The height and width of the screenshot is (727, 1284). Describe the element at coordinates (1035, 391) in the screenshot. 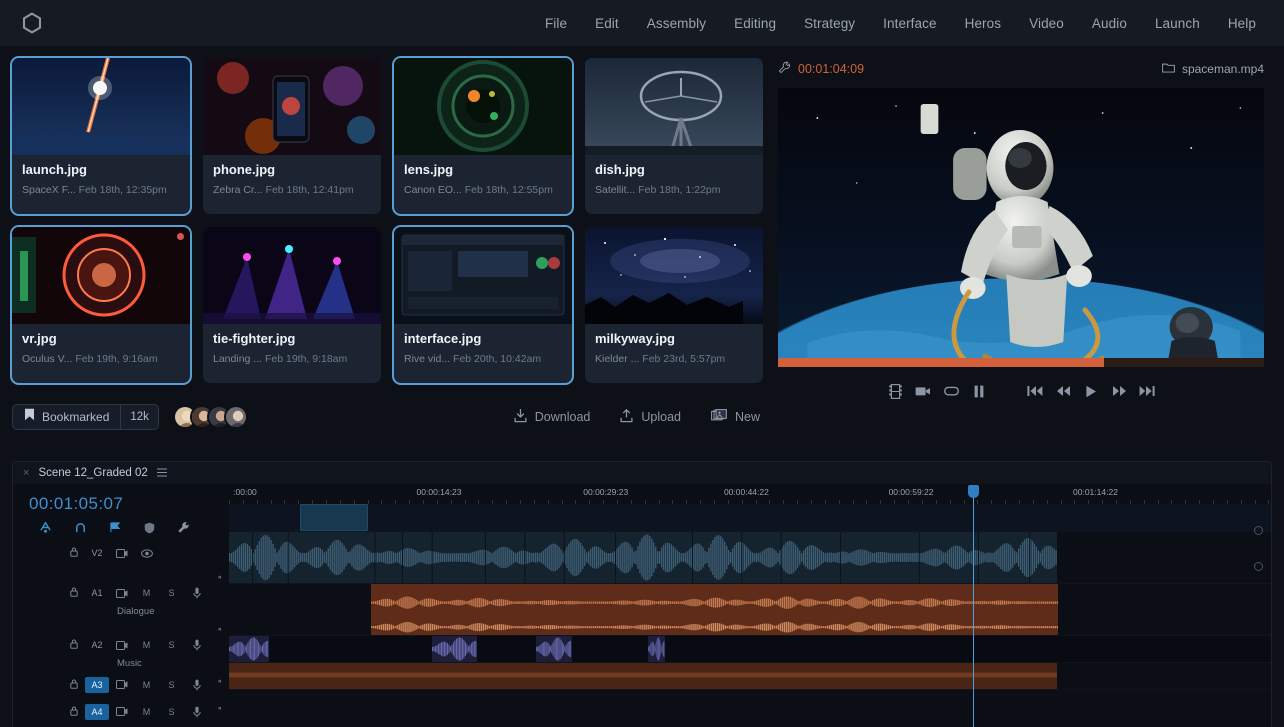

I see `skip-back-icon` at that location.